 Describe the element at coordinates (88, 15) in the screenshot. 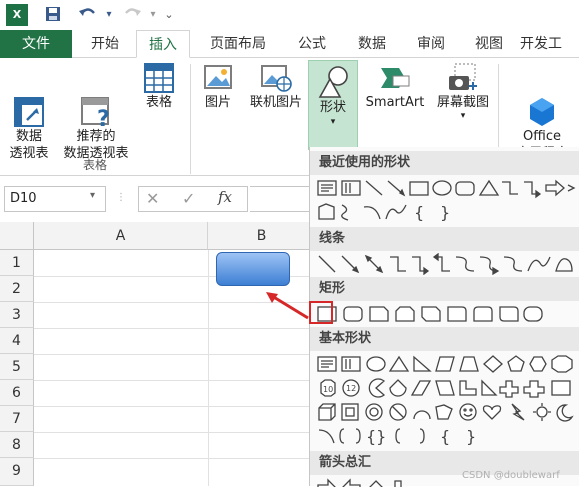

I see `undo-icon` at that location.